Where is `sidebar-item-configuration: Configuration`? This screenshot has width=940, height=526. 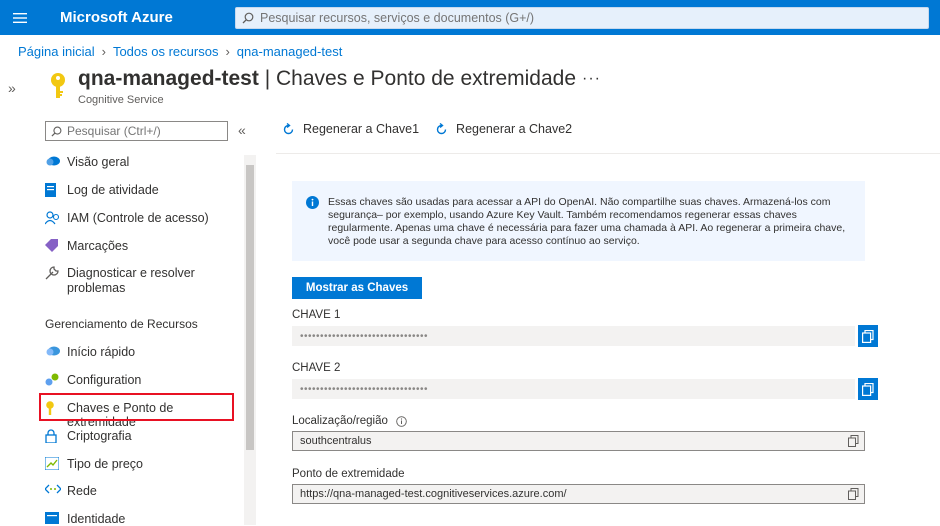 sidebar-item-configuration: Configuration is located at coordinates (142, 380).